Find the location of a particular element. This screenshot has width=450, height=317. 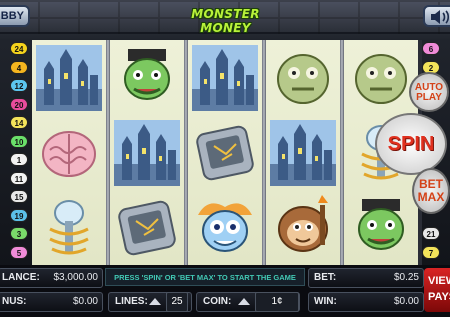

payline-indicator: 10 is located at coordinates (19, 141).